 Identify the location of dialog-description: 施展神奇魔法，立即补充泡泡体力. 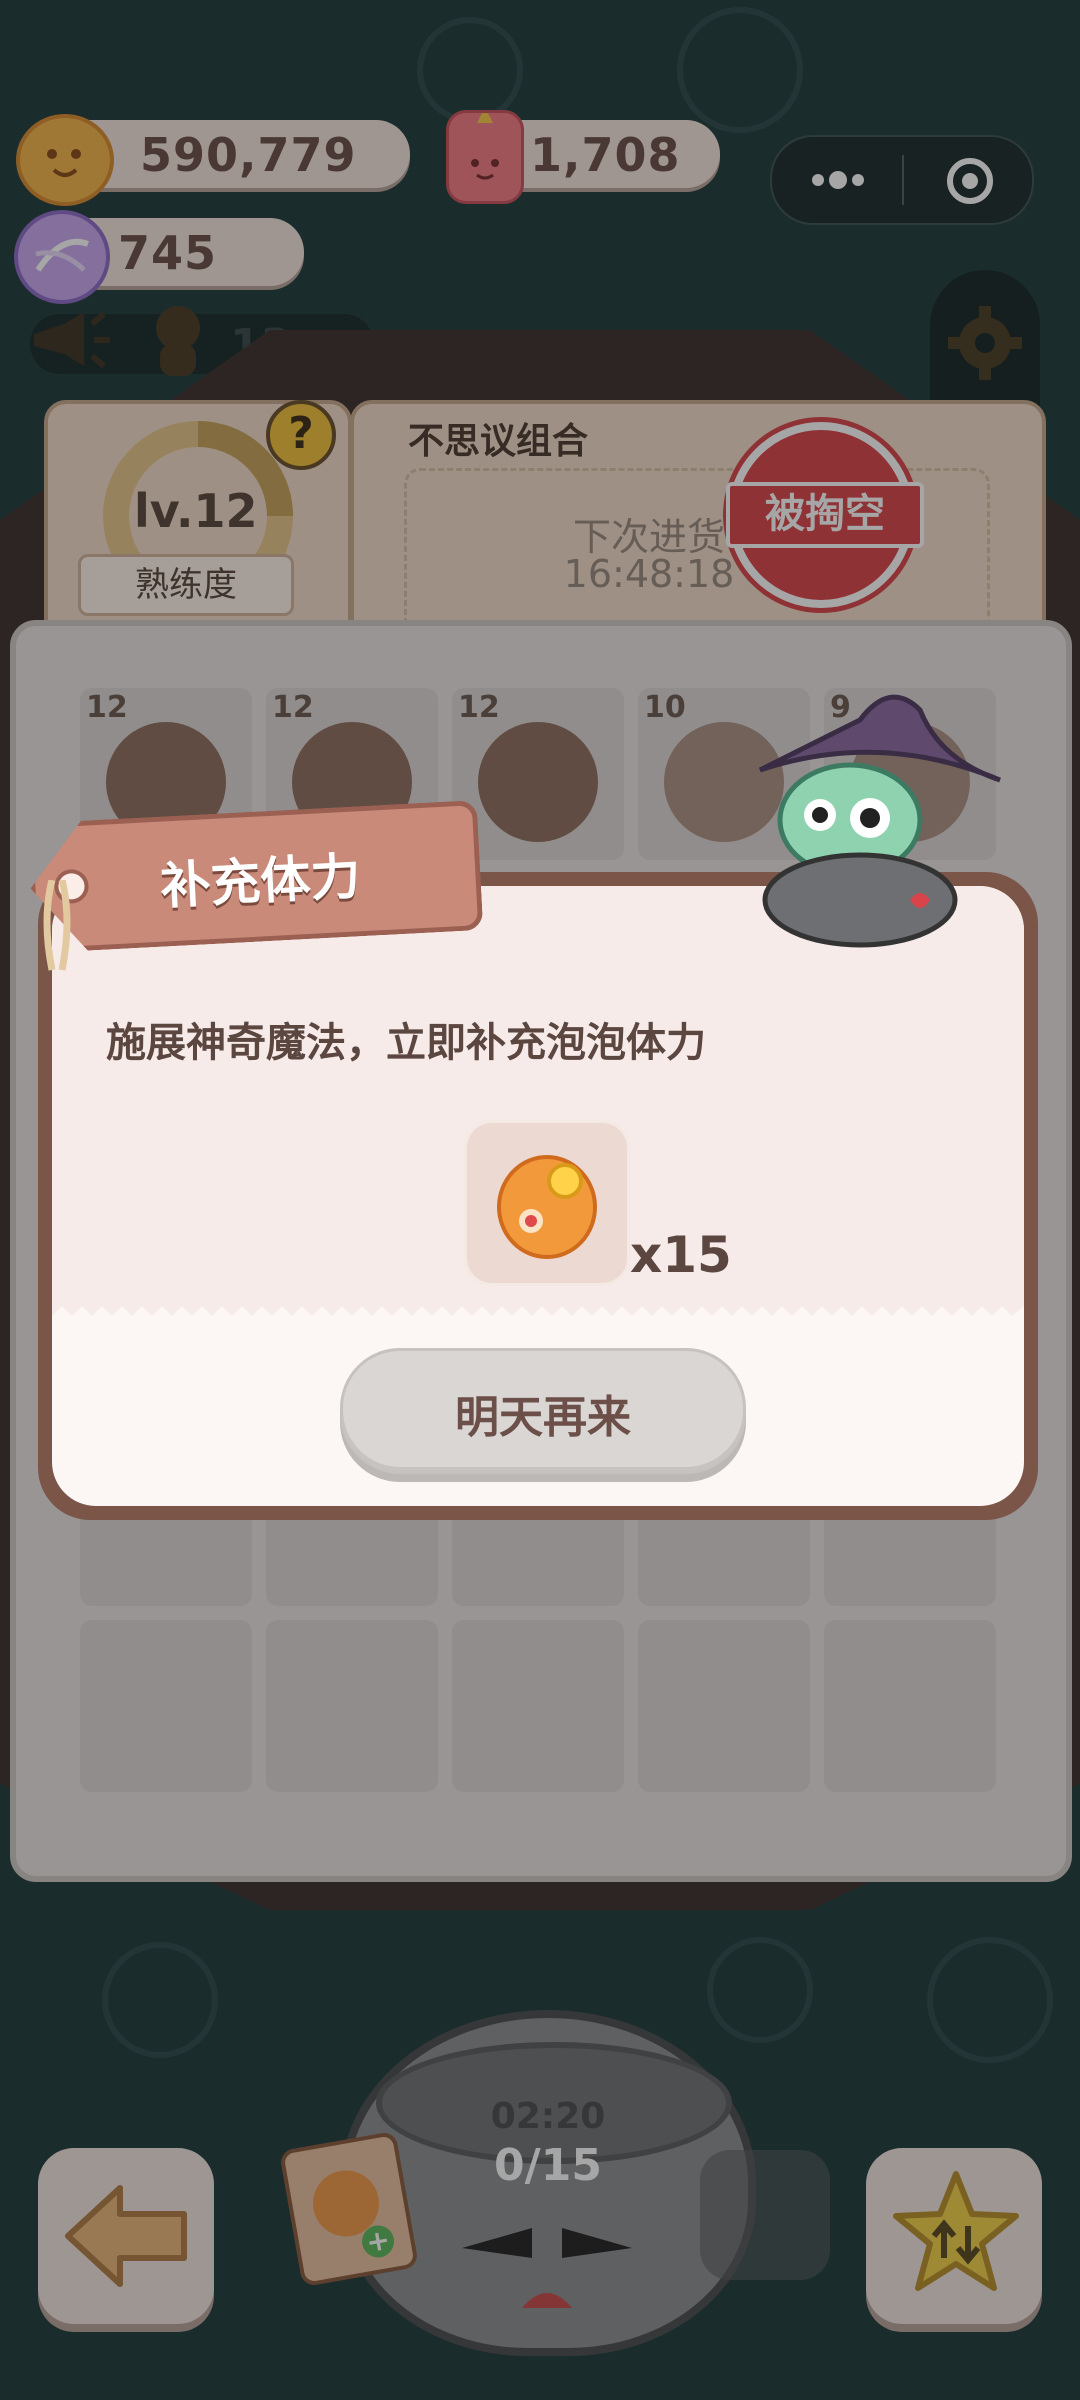
(406, 1043).